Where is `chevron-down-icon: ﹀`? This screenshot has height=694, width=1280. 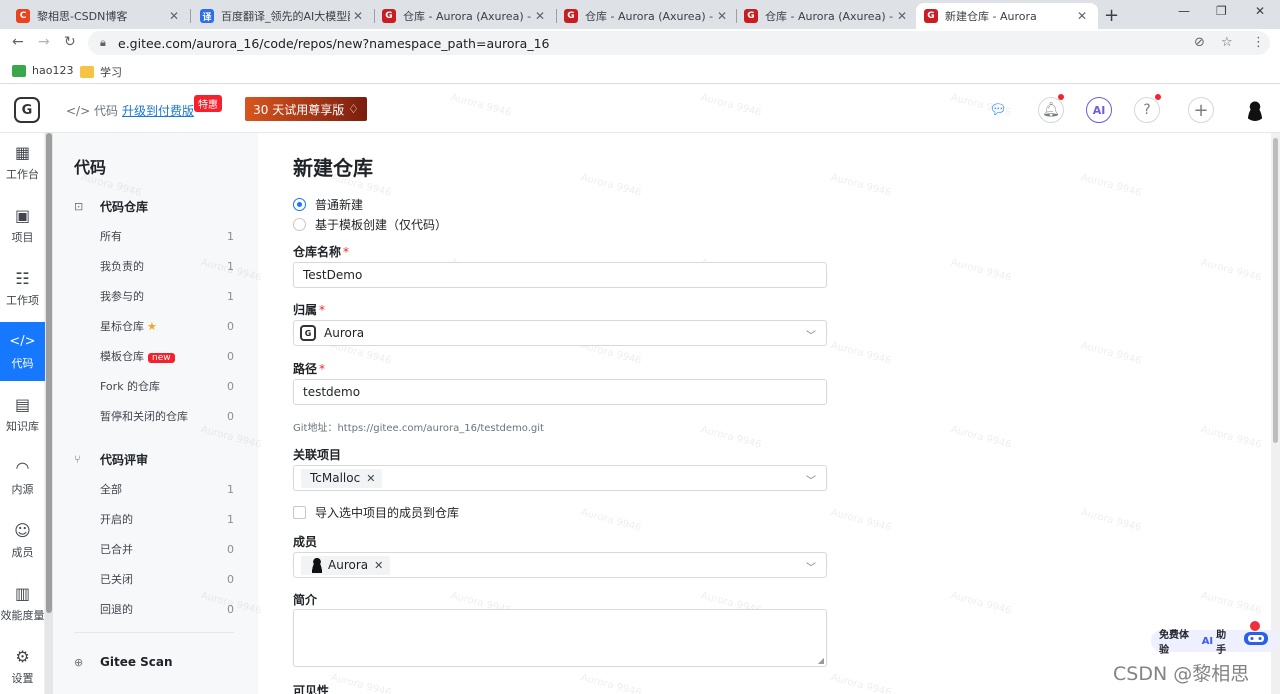
chevron-down-icon: ﹀ is located at coordinates (811, 481).